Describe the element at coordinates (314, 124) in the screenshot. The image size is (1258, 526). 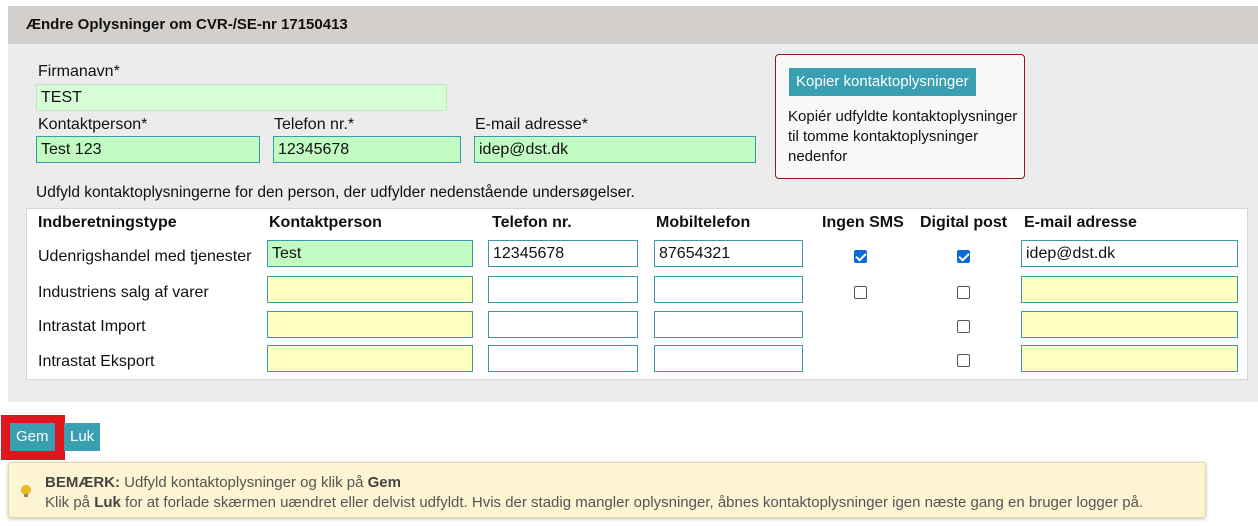
I see `phone-label: Telefon nr.*` at that location.